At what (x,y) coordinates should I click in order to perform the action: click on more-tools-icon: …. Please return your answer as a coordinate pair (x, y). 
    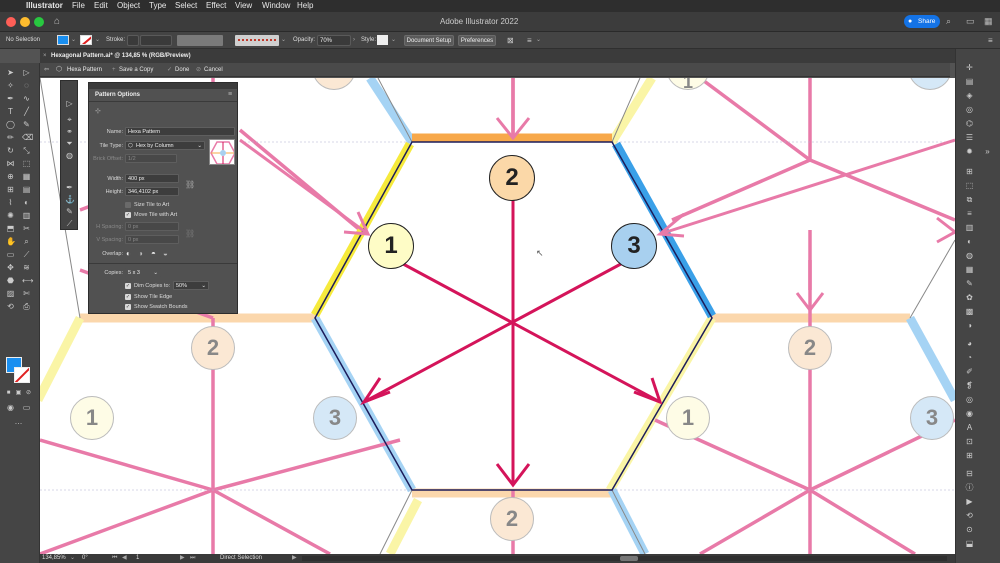
    Looking at the image, I should click on (18, 421).